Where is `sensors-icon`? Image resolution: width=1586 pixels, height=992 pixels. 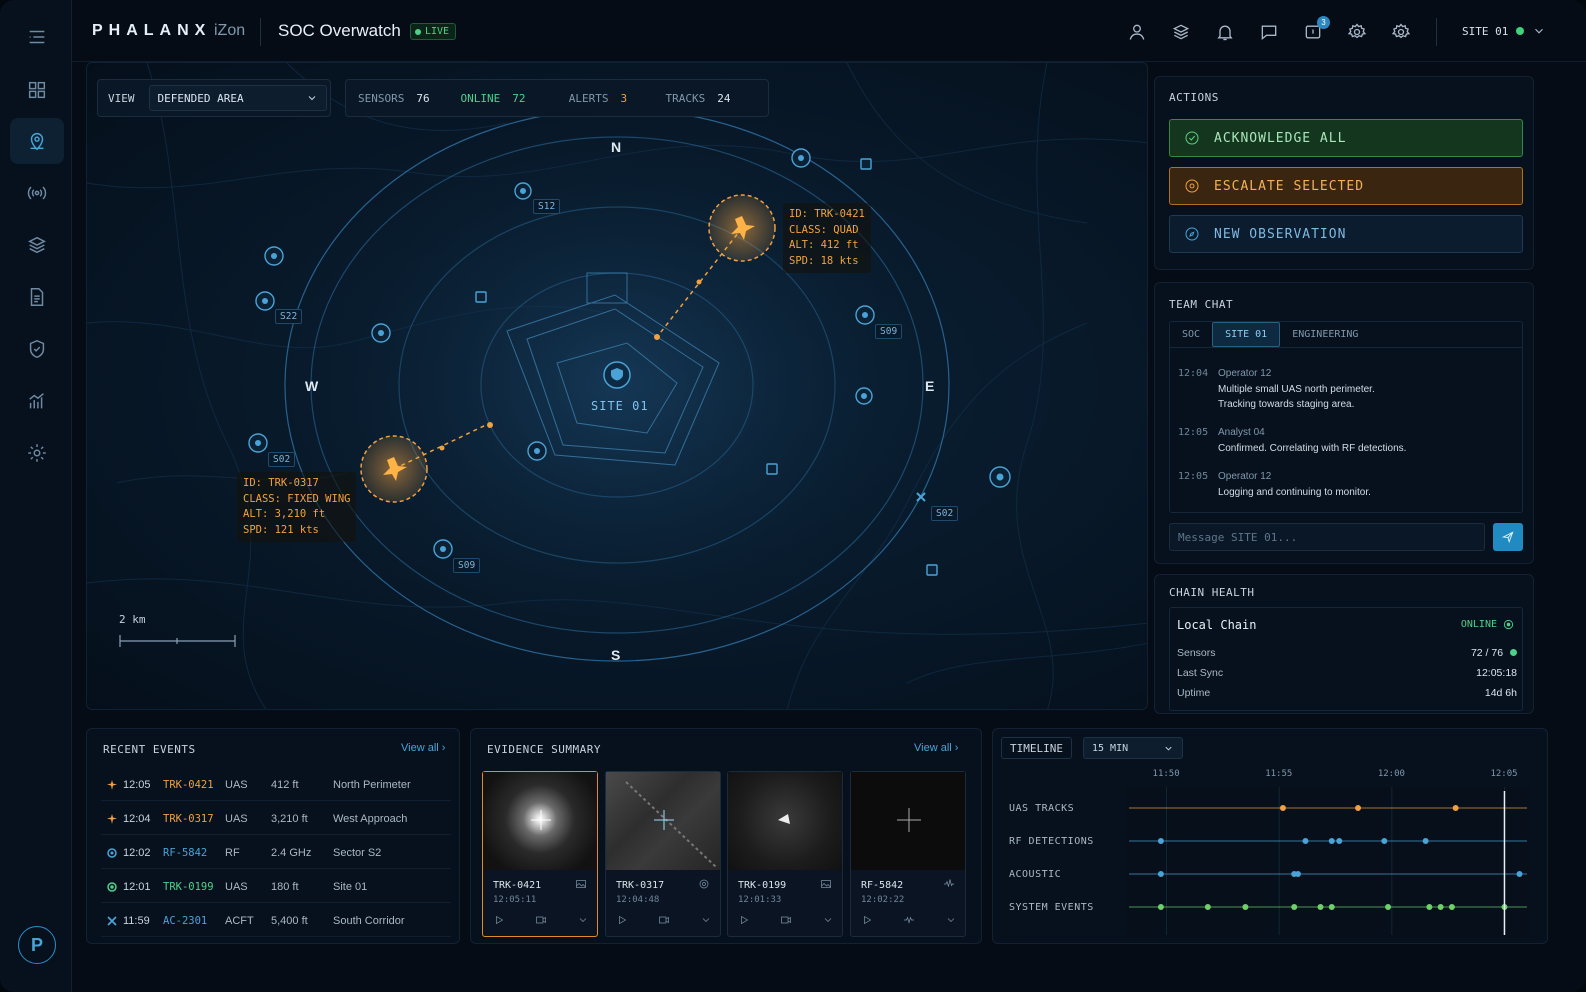
sensors-icon is located at coordinates (37, 193).